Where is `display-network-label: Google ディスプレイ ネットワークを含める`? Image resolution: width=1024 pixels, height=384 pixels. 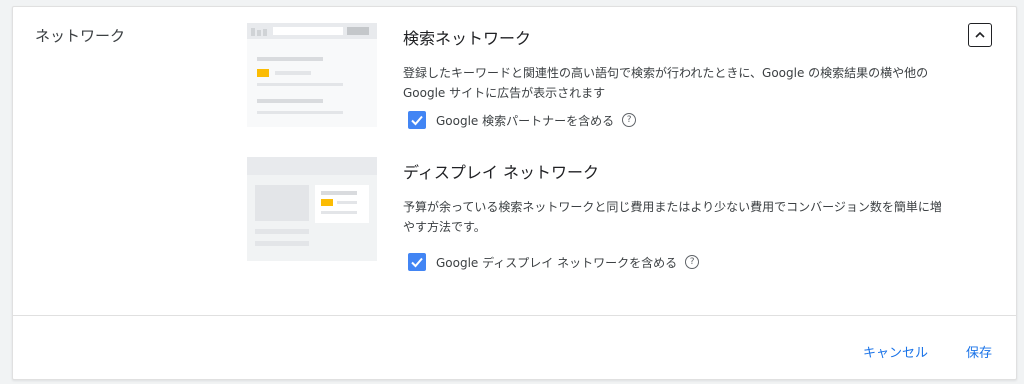
display-network-label: Google ディスプレイ ネットワークを含める is located at coordinates (557, 262).